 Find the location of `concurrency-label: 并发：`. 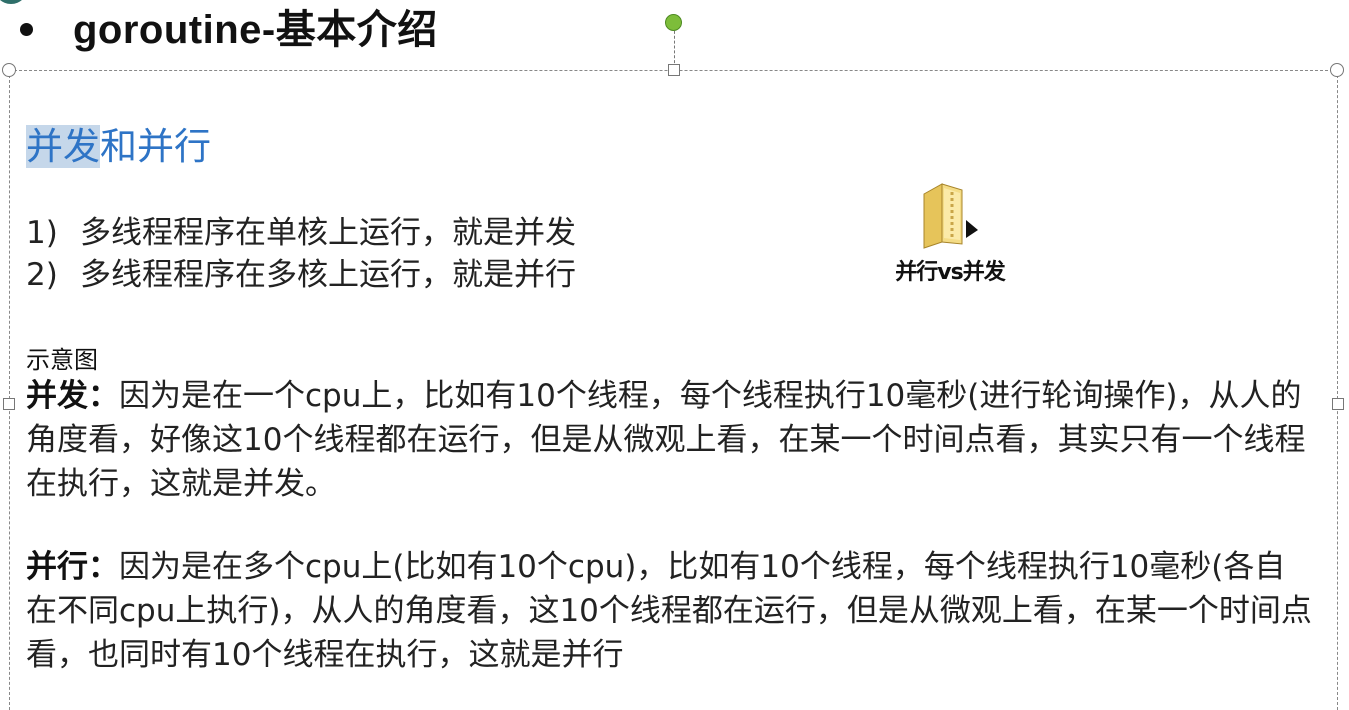

concurrency-label: 并发： is located at coordinates (72, 396).